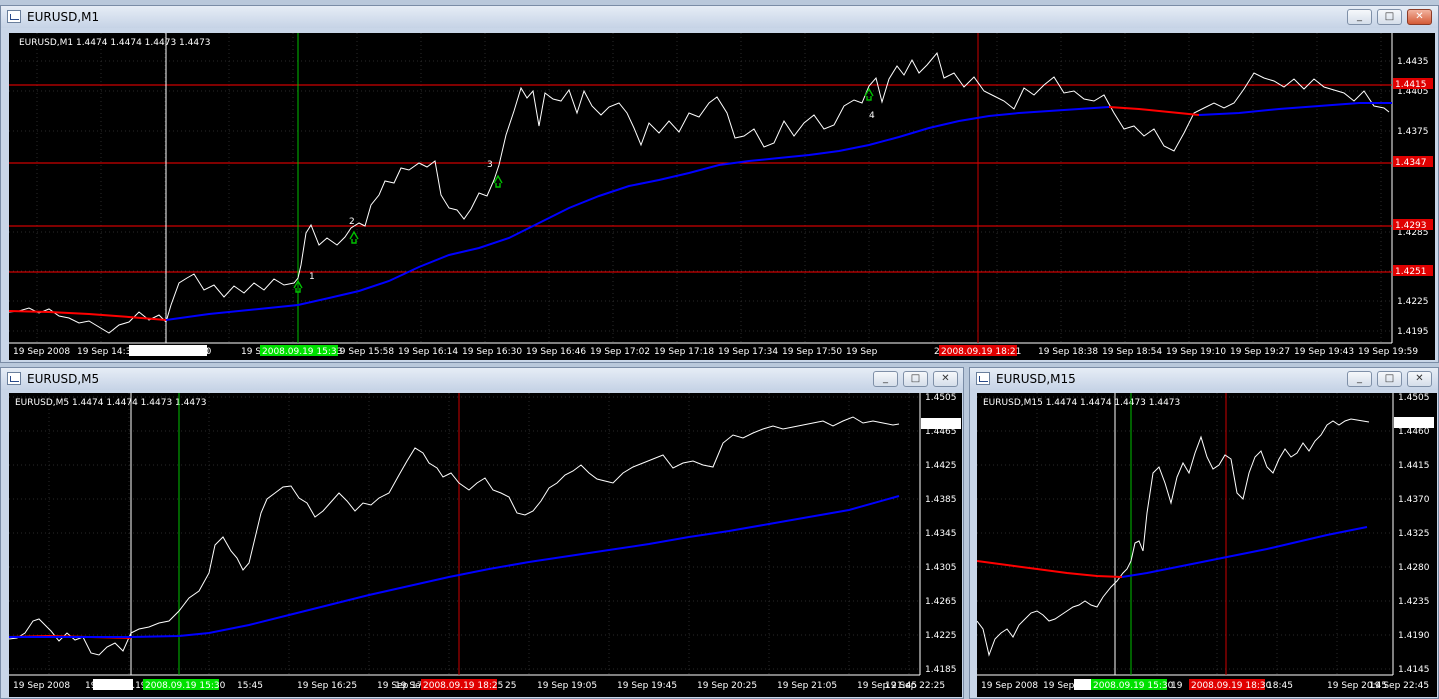 The width and height of the screenshot is (1439, 699). Describe the element at coordinates (104, 352) in the screenshot. I see `m1-time-label: 19 Sep 14:3` at that location.